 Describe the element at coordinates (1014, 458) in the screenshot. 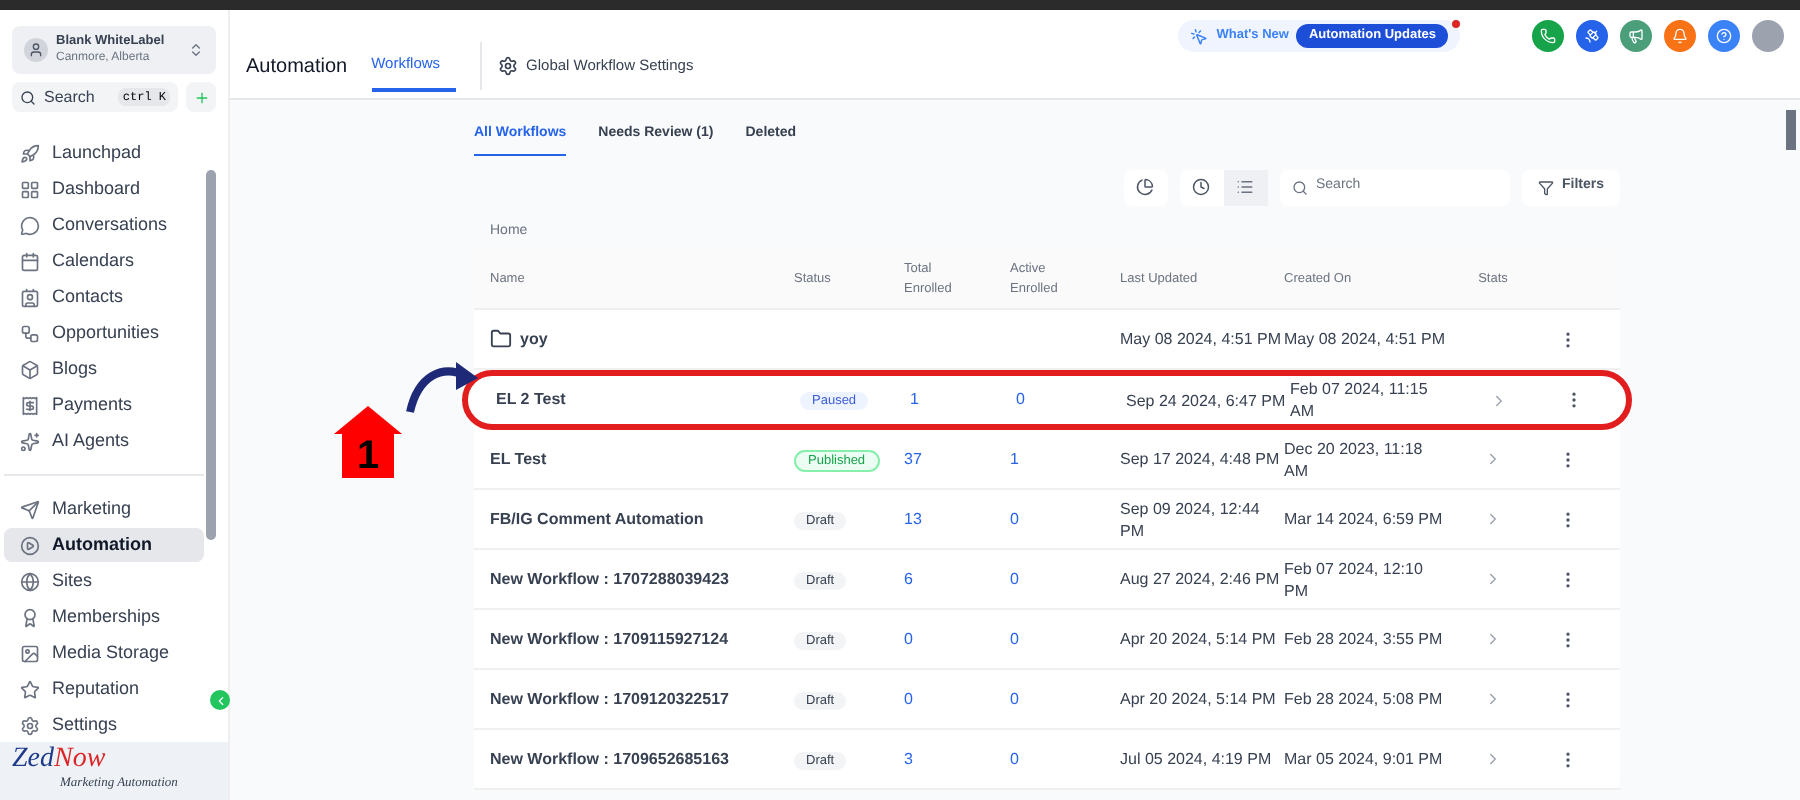

I see `active-enrolled-link: 1` at that location.